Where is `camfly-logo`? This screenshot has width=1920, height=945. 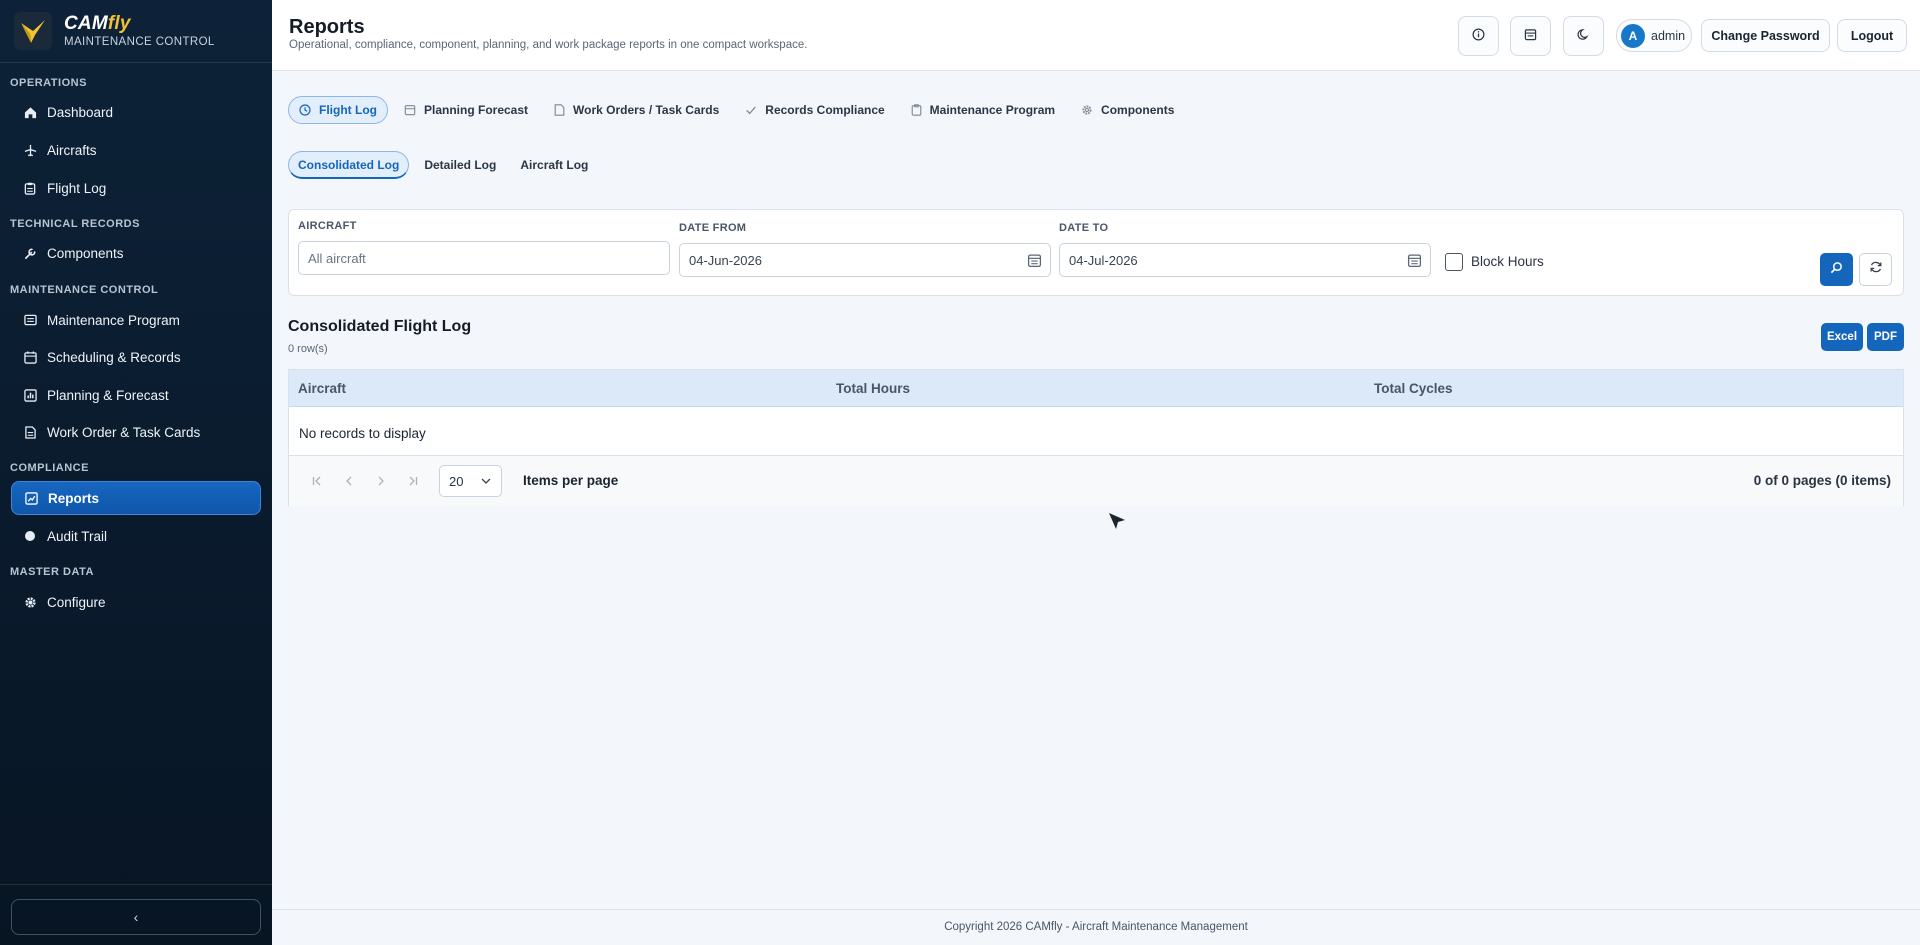
camfly-logo is located at coordinates (33, 31).